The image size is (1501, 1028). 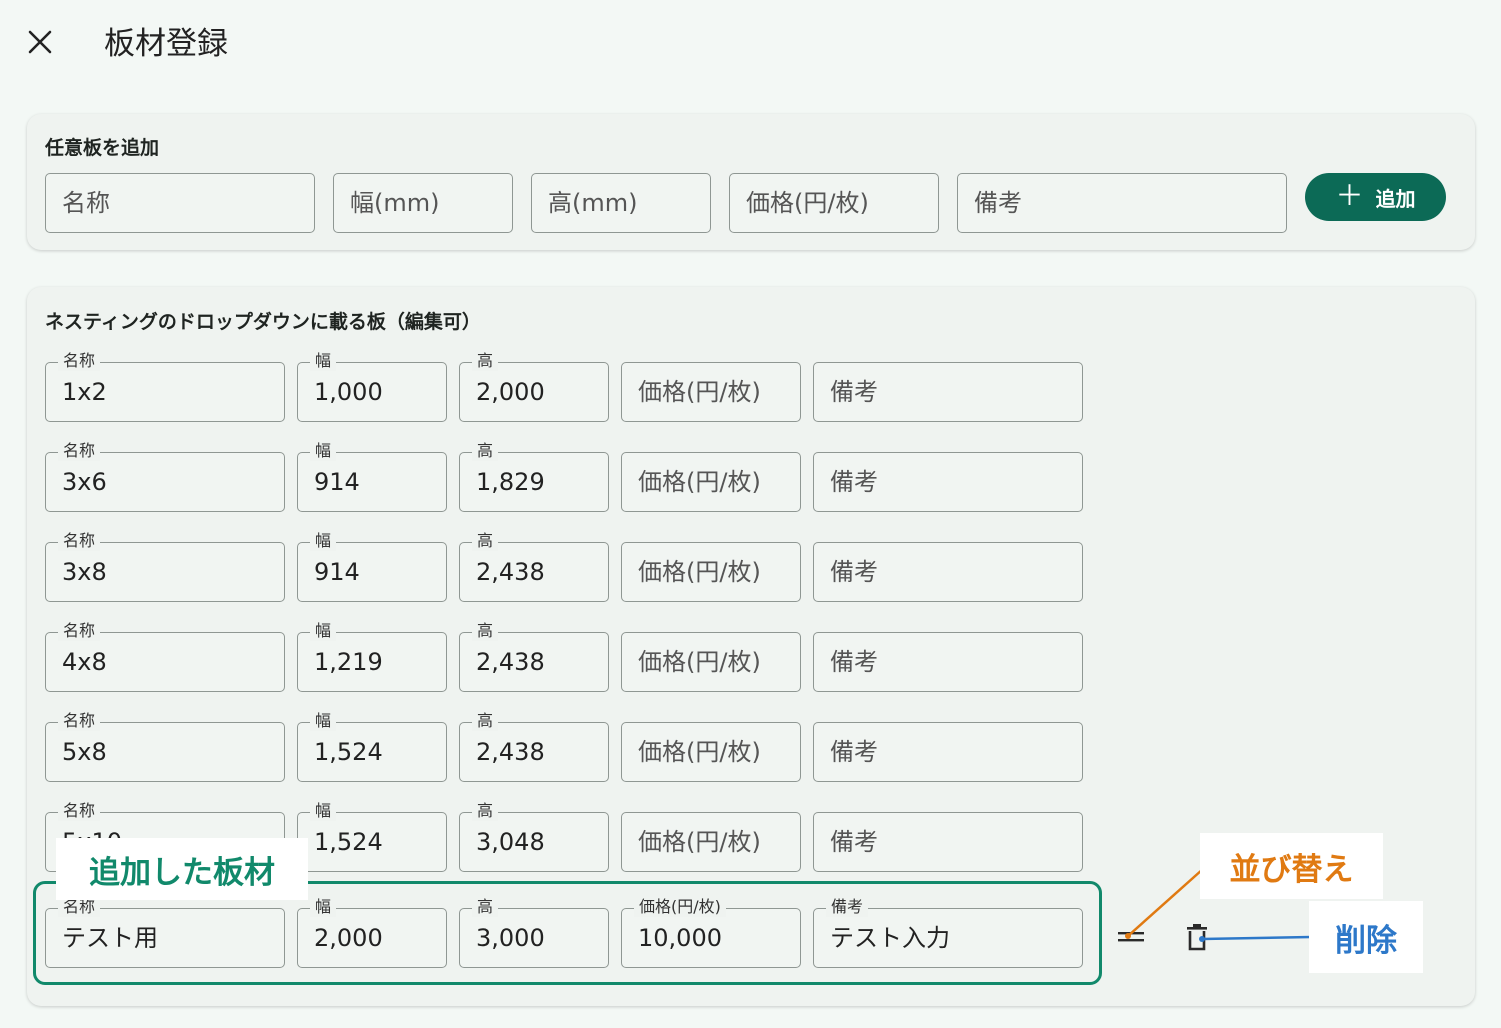 I want to click on delete-callout-arrow, so click(x=1256, y=938).